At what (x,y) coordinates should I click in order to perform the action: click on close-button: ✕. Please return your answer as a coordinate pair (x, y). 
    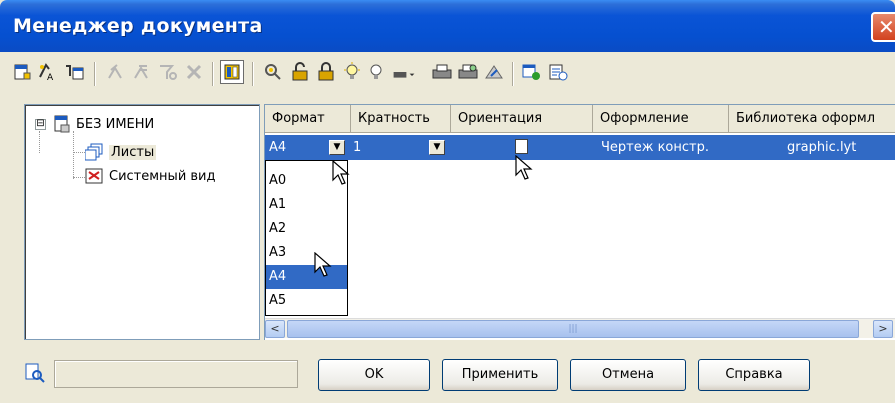
    Looking at the image, I should click on (883, 27).